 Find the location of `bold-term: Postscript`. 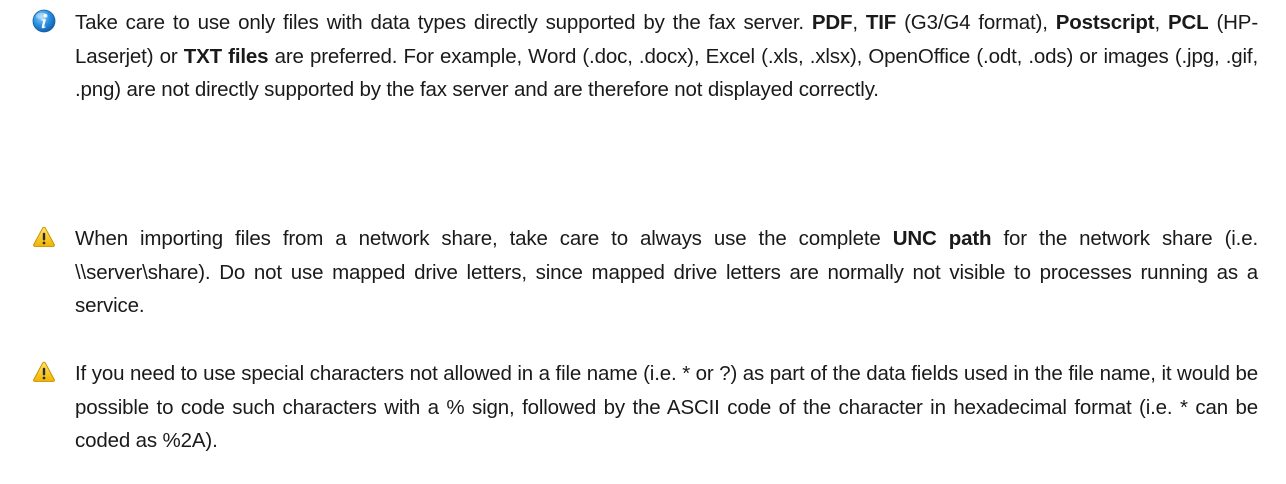

bold-term: Postscript is located at coordinates (1105, 22).